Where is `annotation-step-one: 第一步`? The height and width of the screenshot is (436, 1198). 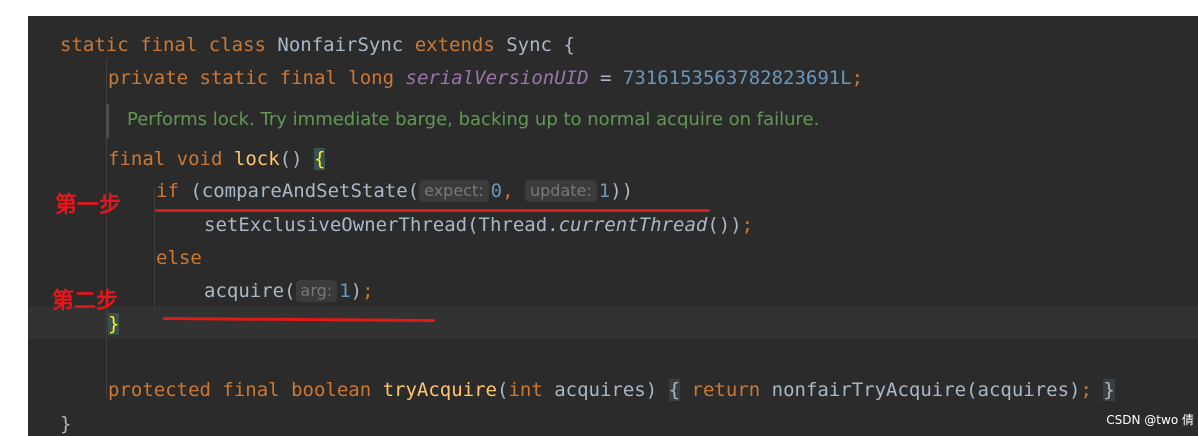
annotation-step-one: 第一步 is located at coordinates (88, 205).